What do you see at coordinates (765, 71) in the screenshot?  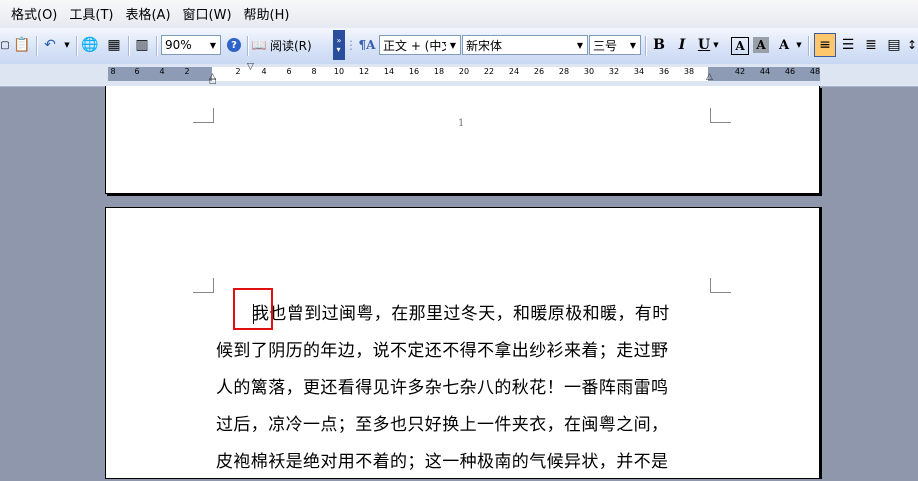 I see `ruler-tick: 44` at bounding box center [765, 71].